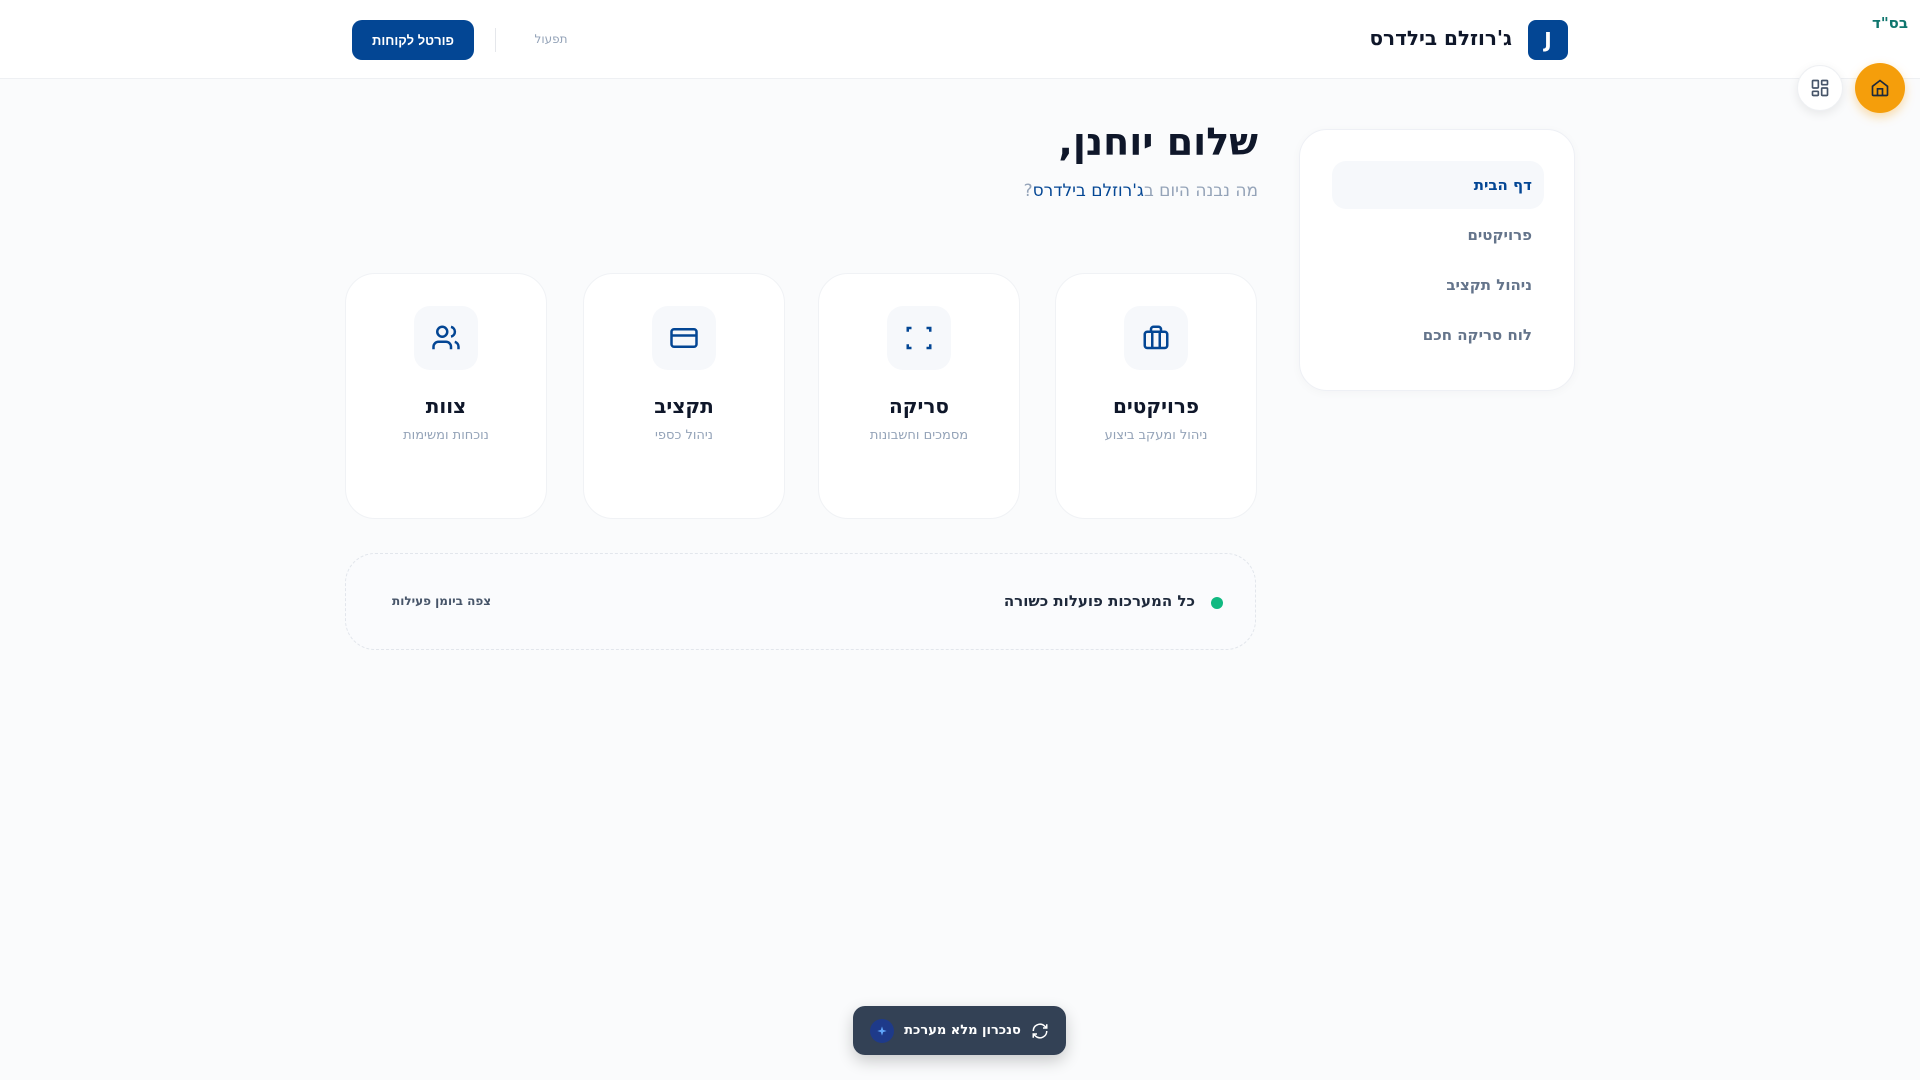 The height and width of the screenshot is (1080, 1920). Describe the element at coordinates (1438, 235) in the screenshot. I see `sidebar-item-projects: פרויקטים` at that location.